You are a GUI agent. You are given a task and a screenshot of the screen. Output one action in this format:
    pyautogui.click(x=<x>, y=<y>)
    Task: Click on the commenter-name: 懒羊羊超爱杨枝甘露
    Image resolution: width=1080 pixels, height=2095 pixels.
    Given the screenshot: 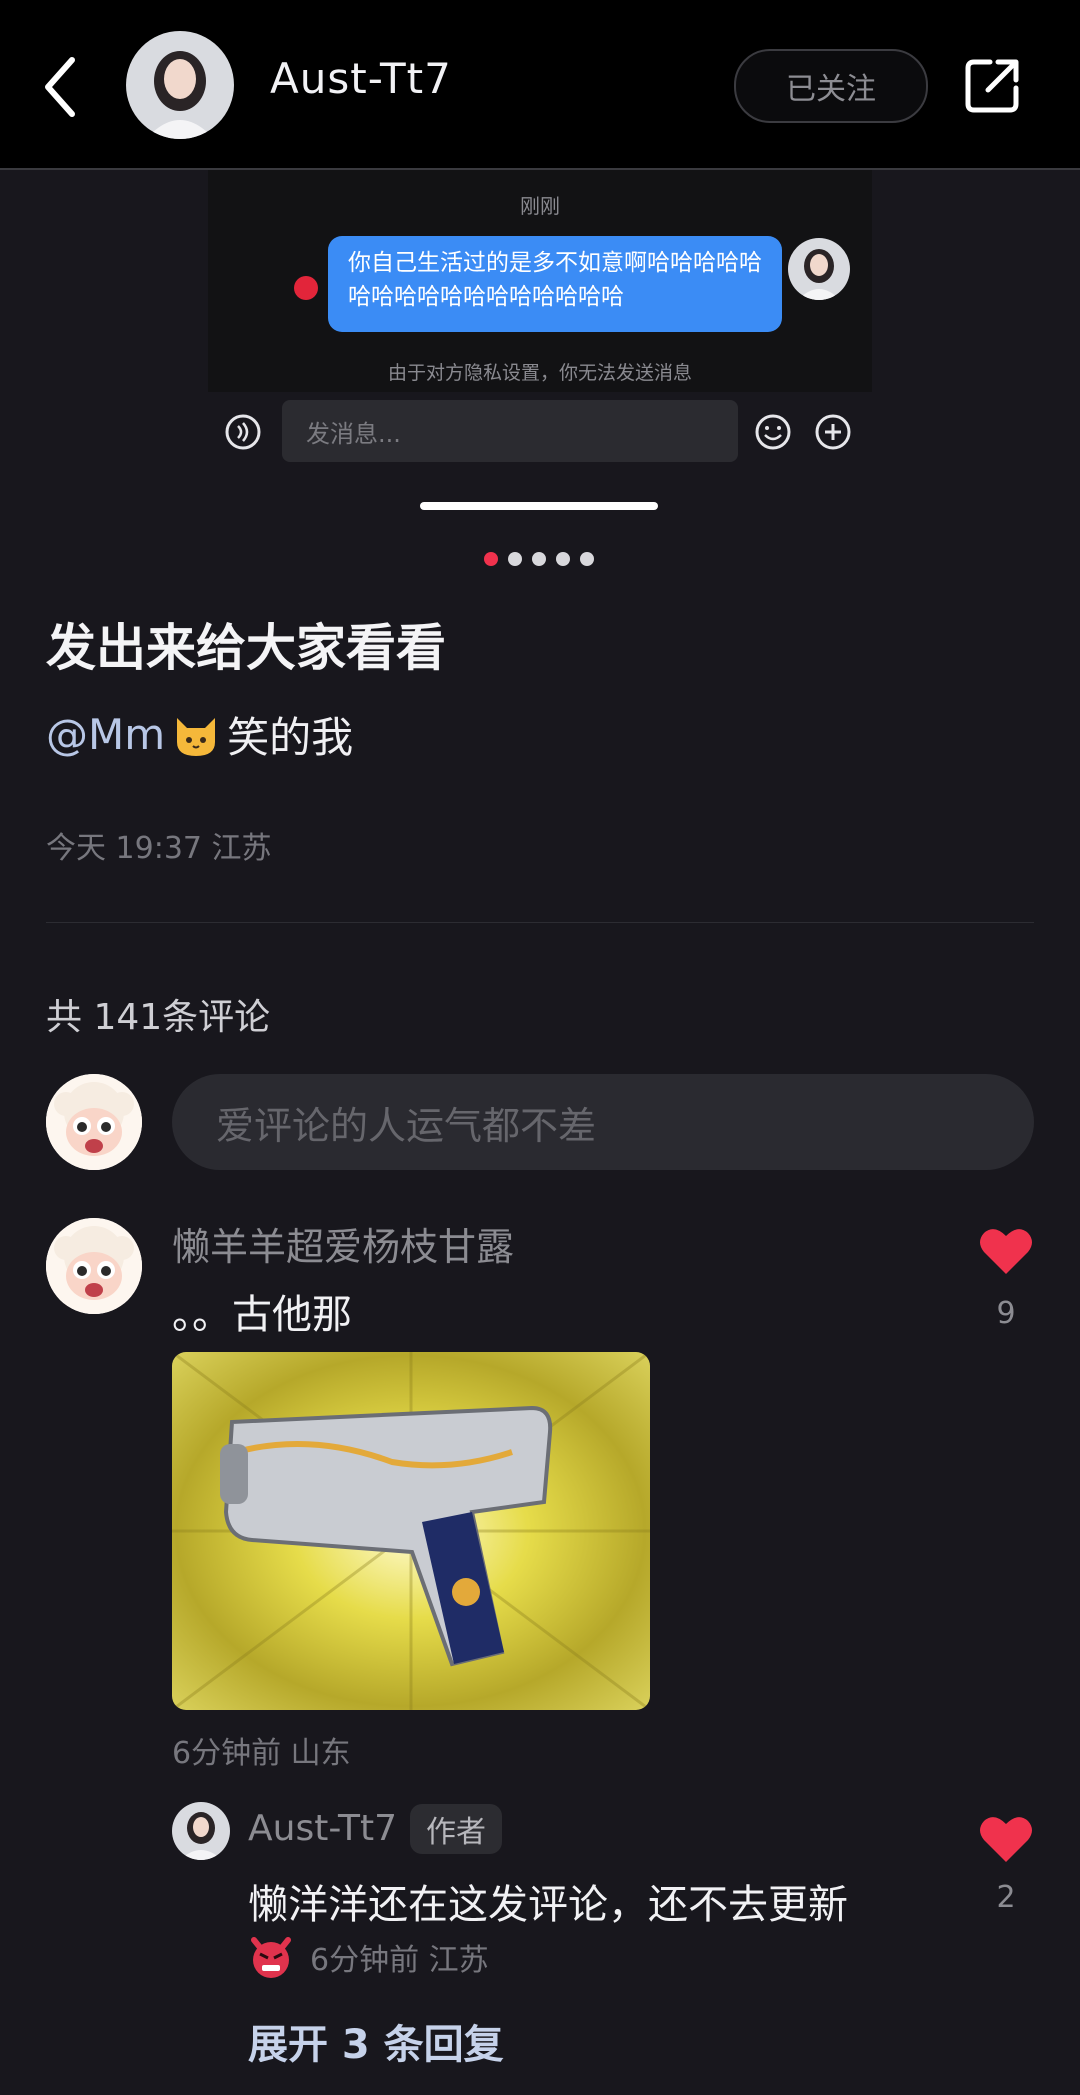 What is the action you would take?
    pyautogui.click(x=343, y=1243)
    